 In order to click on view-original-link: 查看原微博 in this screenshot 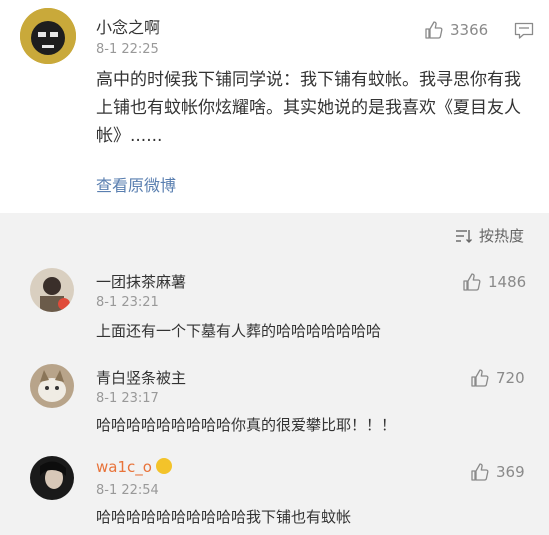, I will do `click(136, 184)`.